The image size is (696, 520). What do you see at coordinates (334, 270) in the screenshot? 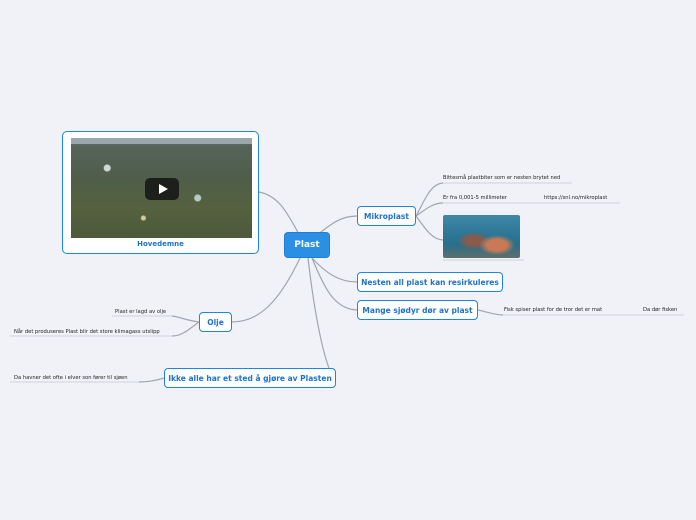
I see `link-resirkuleres` at bounding box center [334, 270].